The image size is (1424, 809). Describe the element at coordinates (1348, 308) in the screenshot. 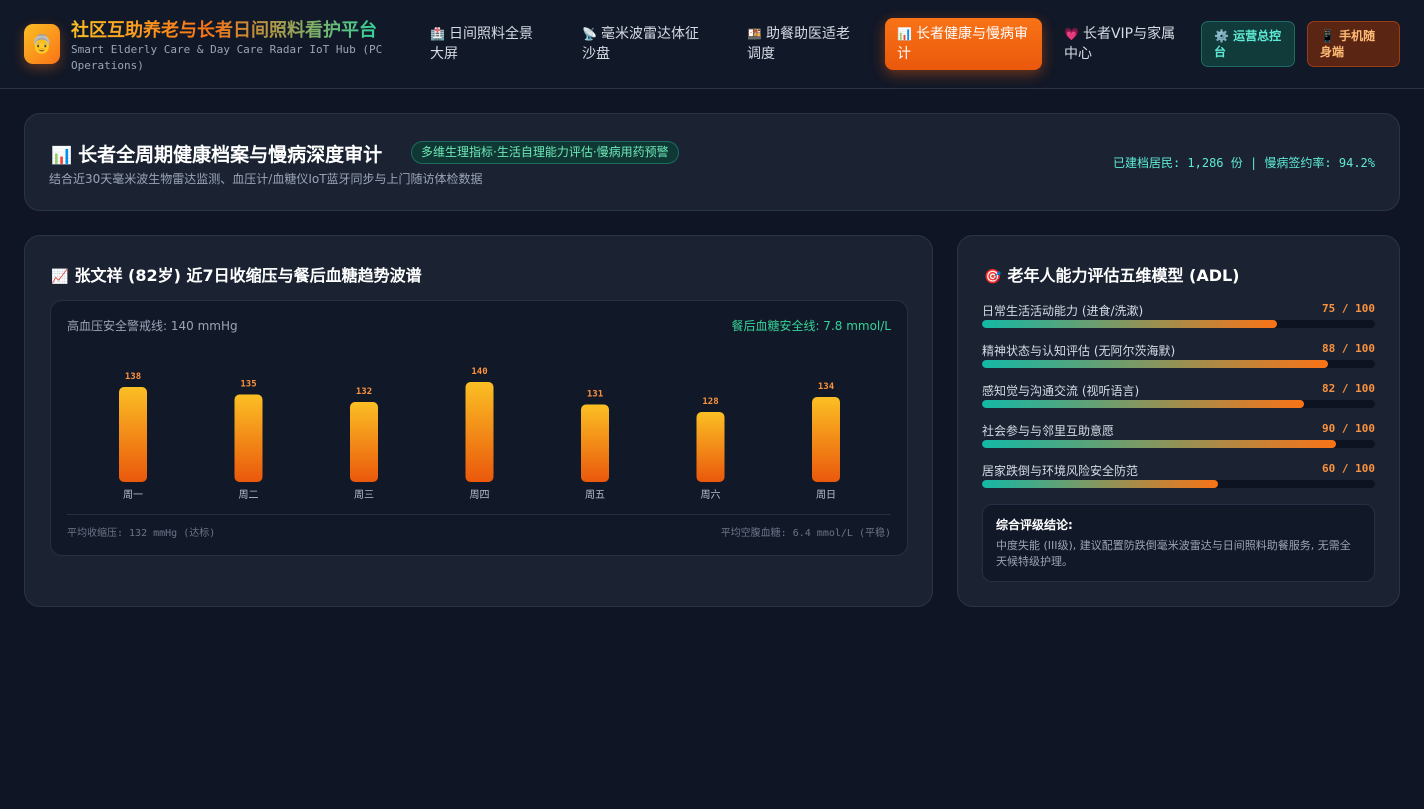

I see `adl-dimension-score: 75 / 100` at that location.